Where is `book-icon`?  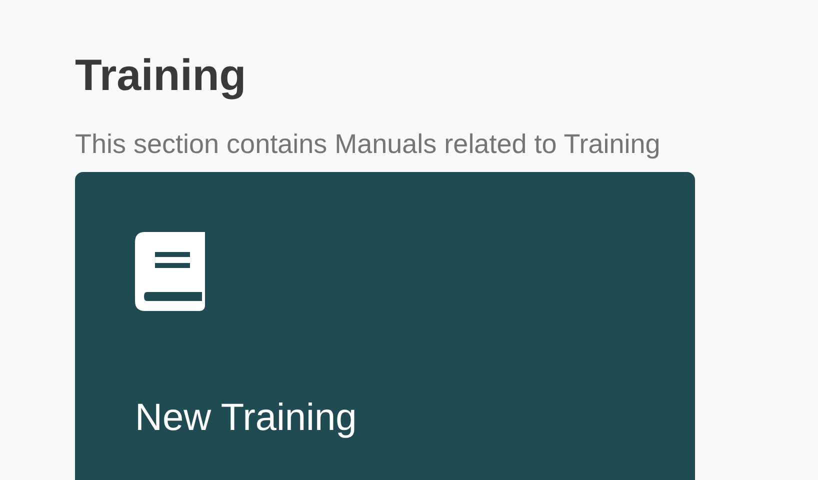 book-icon is located at coordinates (170, 272).